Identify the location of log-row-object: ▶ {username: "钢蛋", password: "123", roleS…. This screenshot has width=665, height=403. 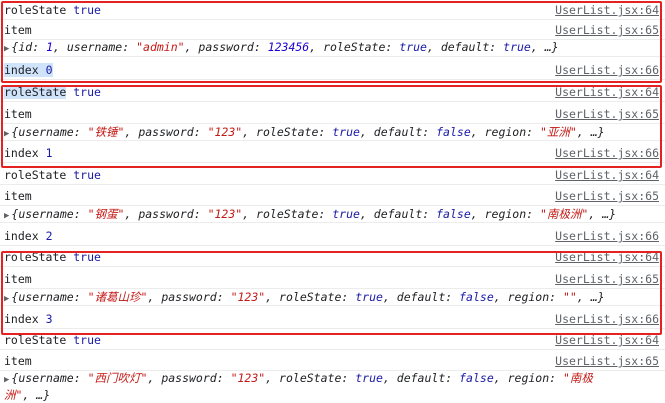
(332, 213).